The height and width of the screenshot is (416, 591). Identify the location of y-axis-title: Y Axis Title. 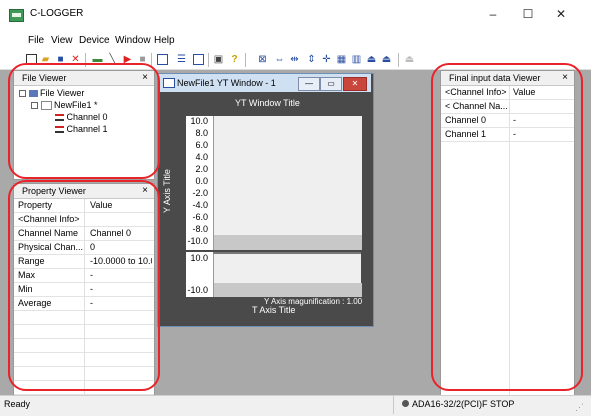
(167, 191).